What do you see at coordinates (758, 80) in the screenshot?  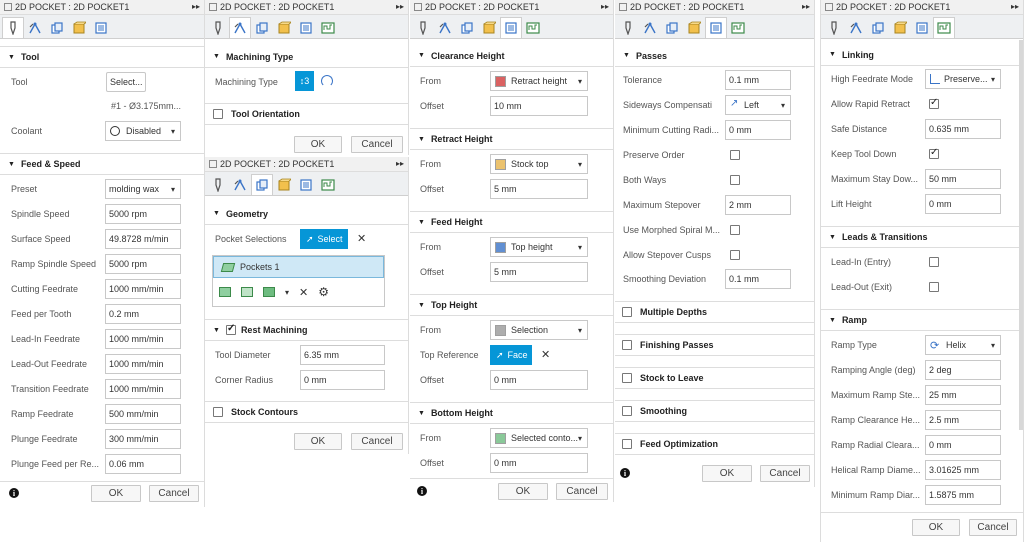 I see `tolerance-input: 0.1 mm` at bounding box center [758, 80].